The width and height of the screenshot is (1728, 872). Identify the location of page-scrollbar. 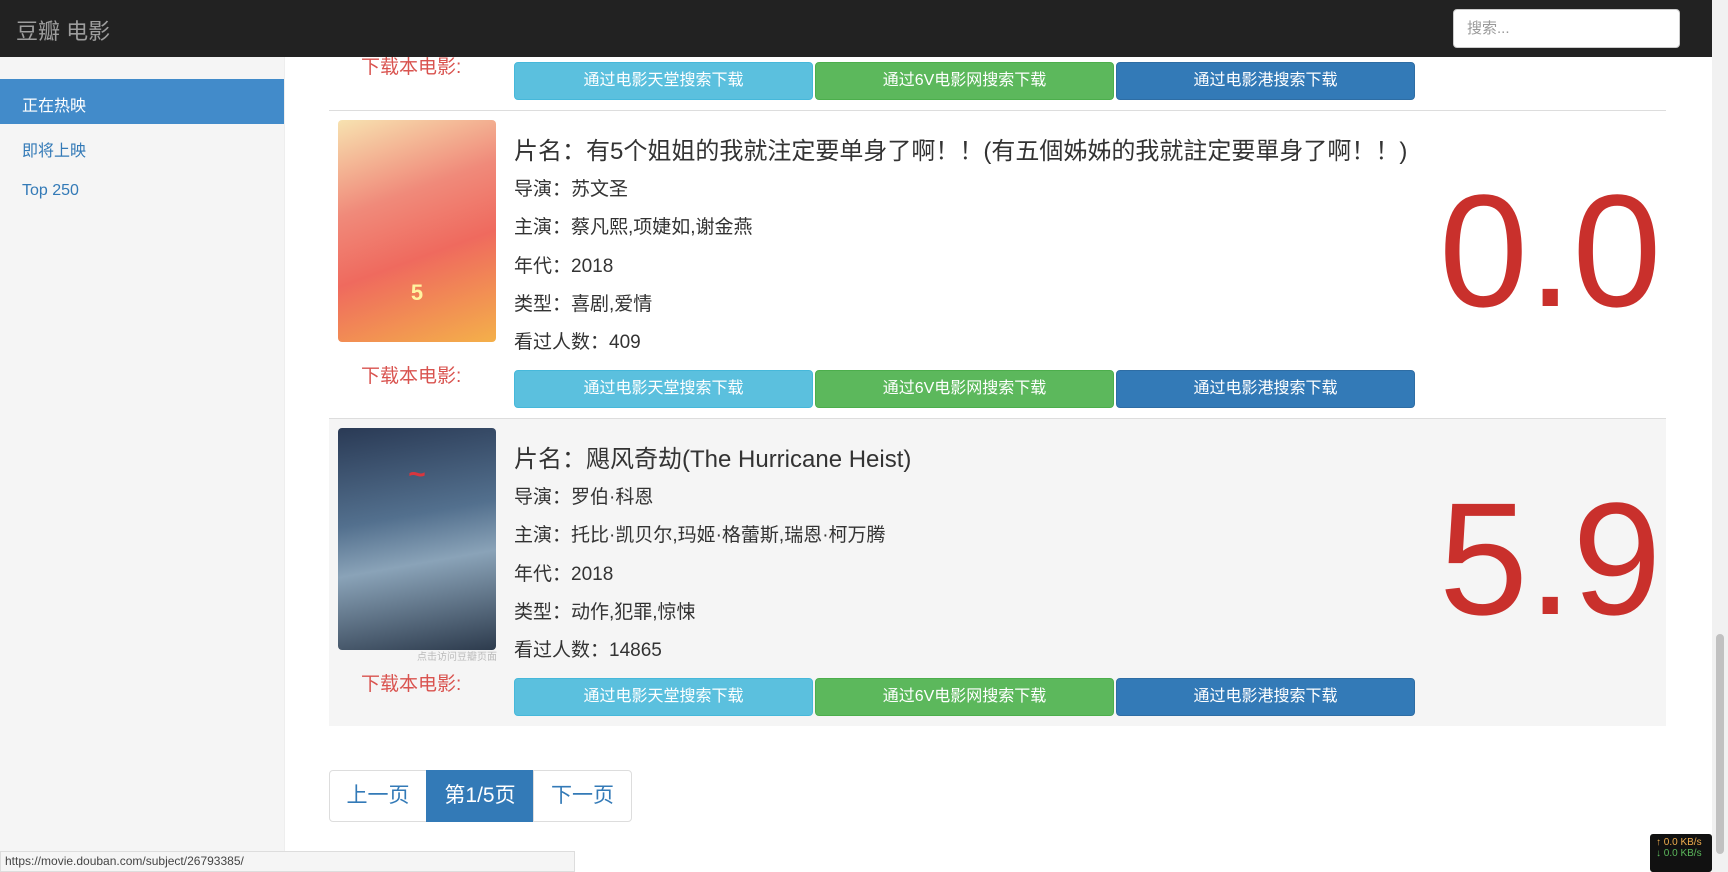
(1720, 436).